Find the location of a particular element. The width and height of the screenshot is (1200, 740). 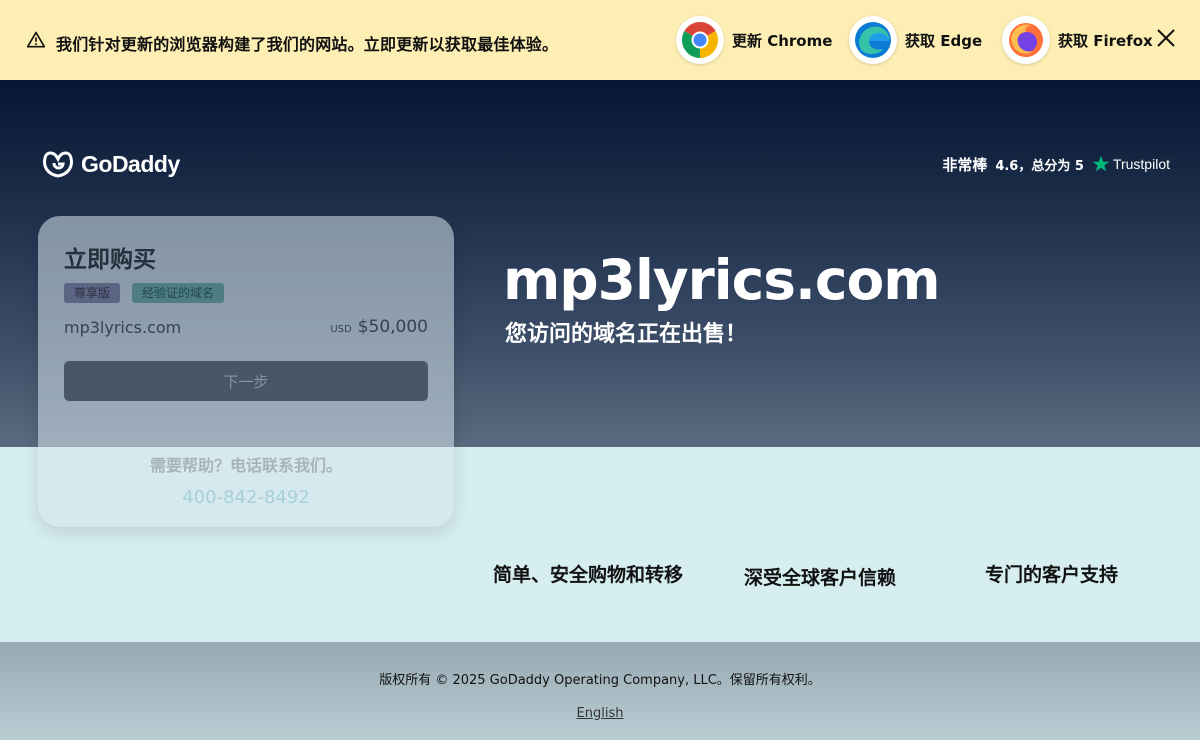

close-icon is located at coordinates (1166, 38).